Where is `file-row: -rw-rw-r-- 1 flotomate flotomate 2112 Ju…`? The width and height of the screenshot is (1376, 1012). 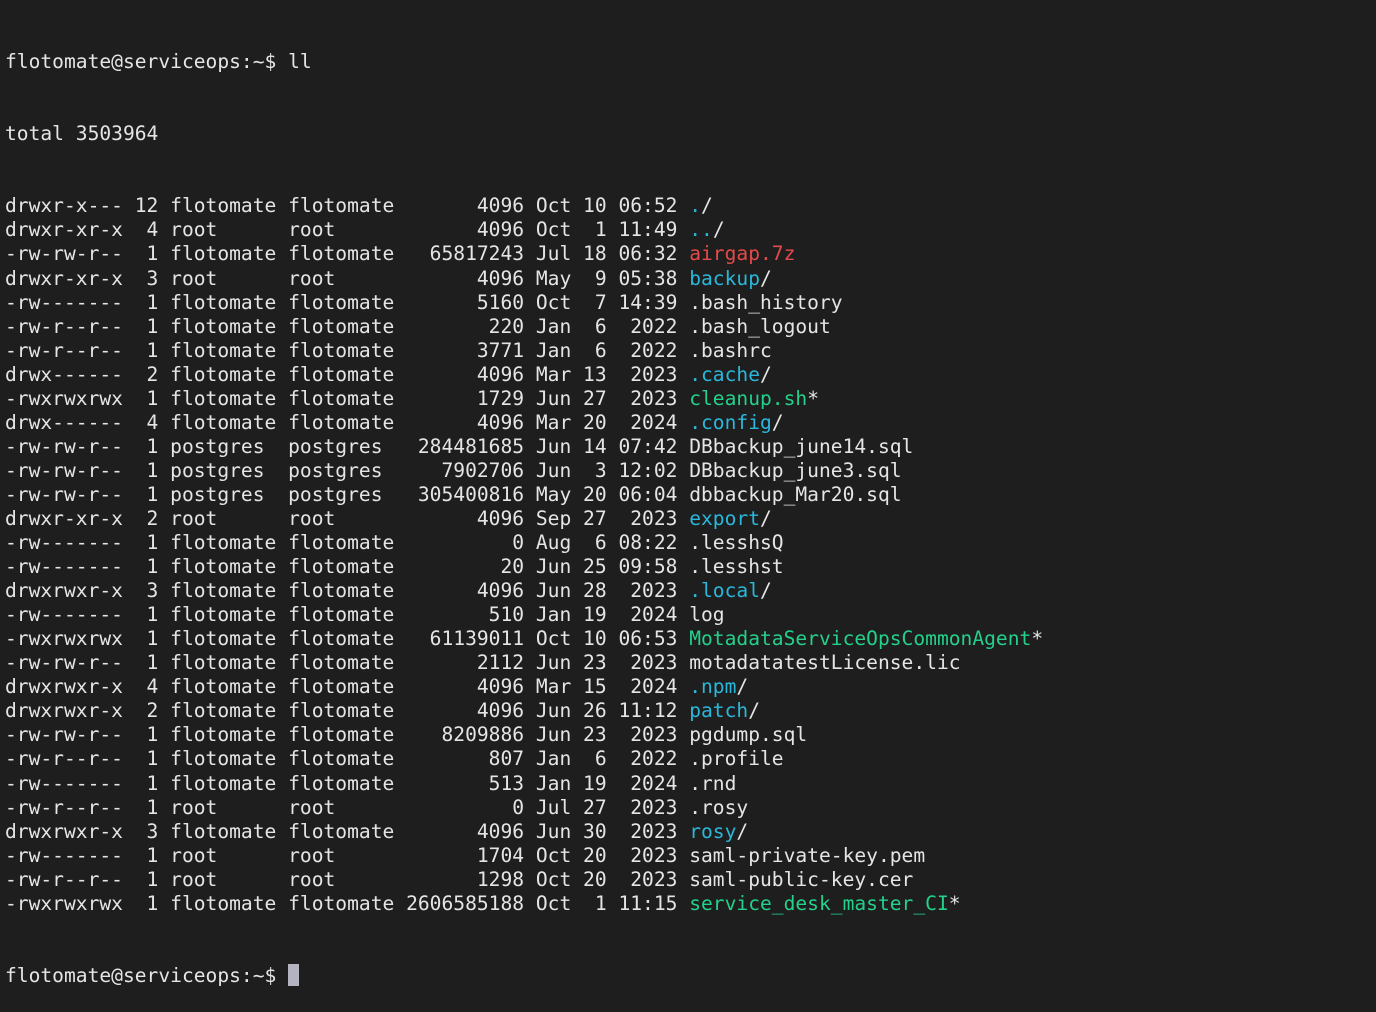 file-row: -rw-rw-r-- 1 flotomate flotomate 2112 Ju… is located at coordinates (688, 663).